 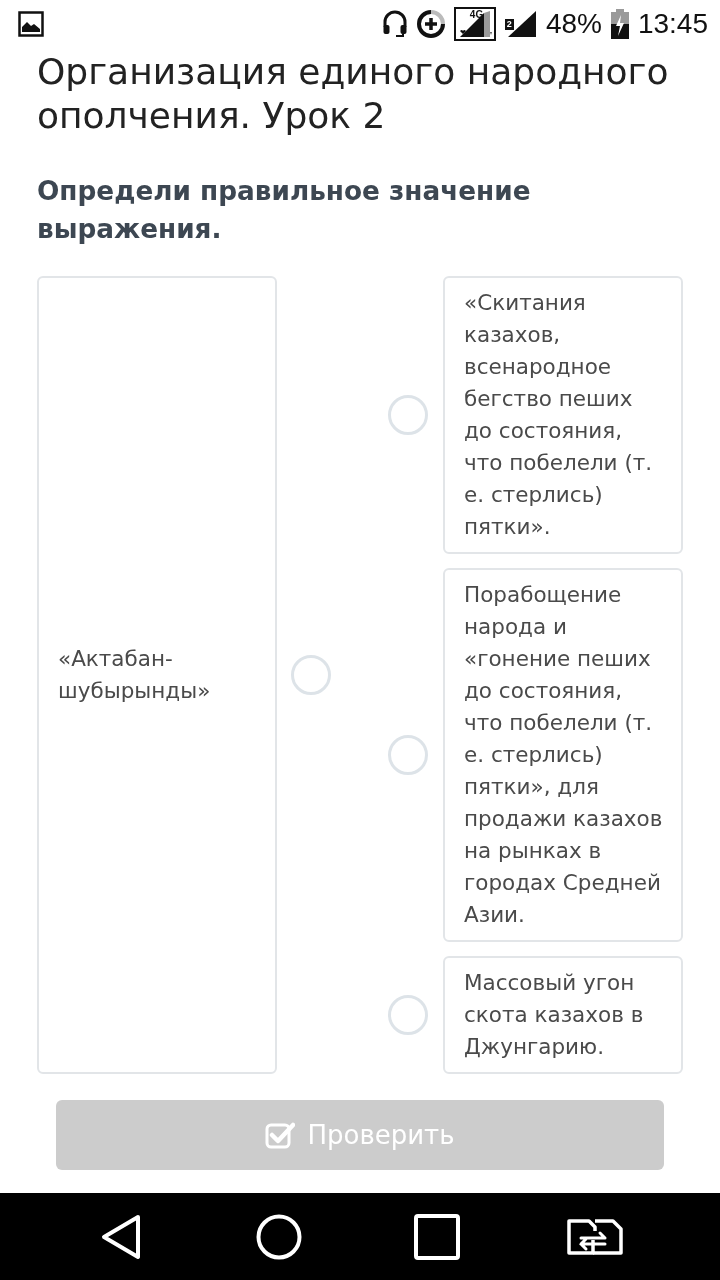 I want to click on data-saver-icon, so click(x=430, y=24).